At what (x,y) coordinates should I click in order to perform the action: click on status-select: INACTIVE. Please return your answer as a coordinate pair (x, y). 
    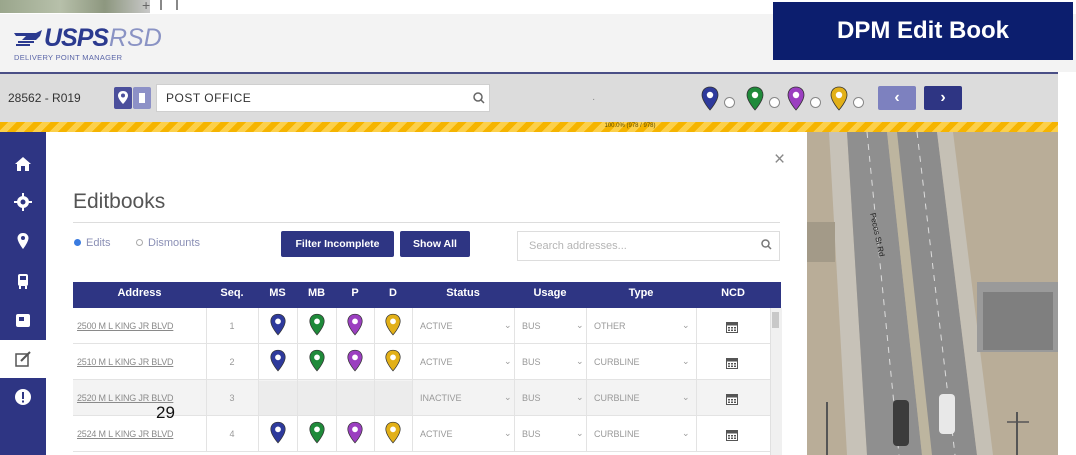
    Looking at the image, I should click on (441, 398).